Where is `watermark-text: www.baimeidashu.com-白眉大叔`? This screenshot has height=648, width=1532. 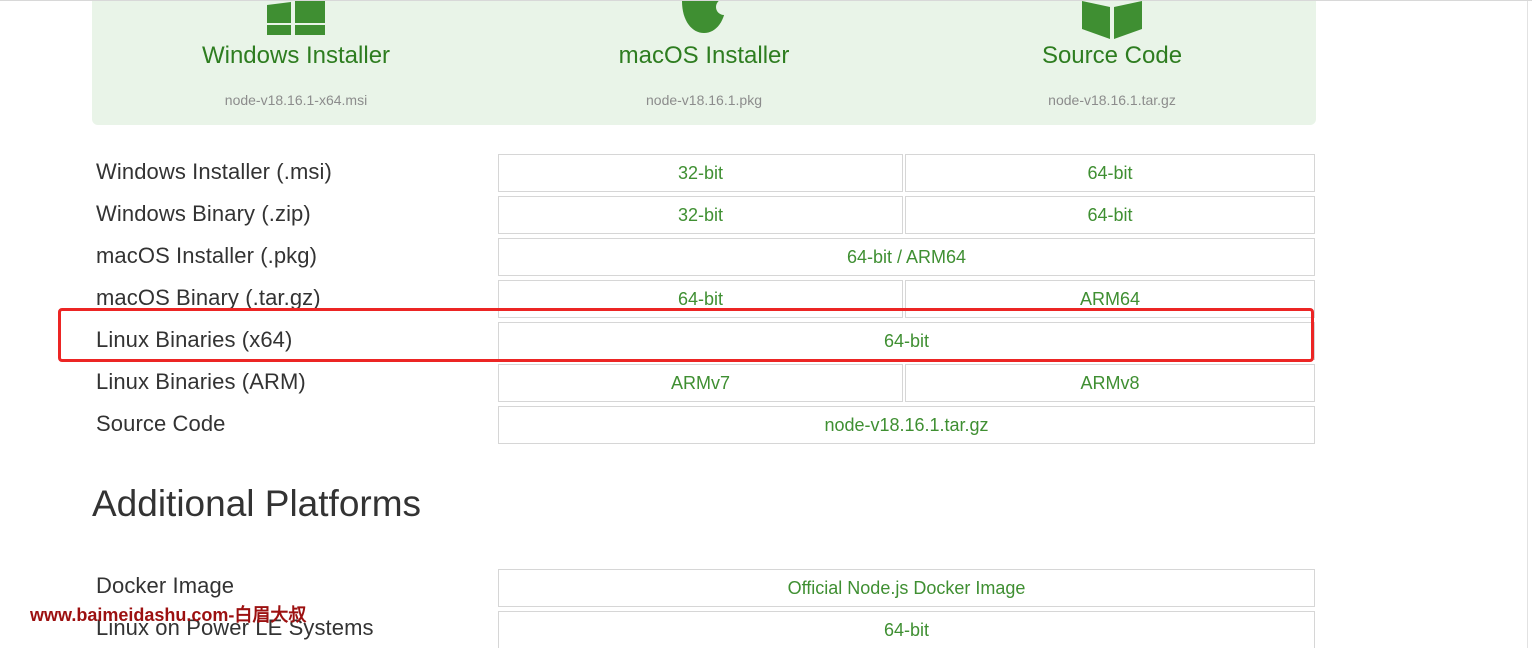 watermark-text: www.baimeidashu.com-白眉大叔 is located at coordinates (168, 615).